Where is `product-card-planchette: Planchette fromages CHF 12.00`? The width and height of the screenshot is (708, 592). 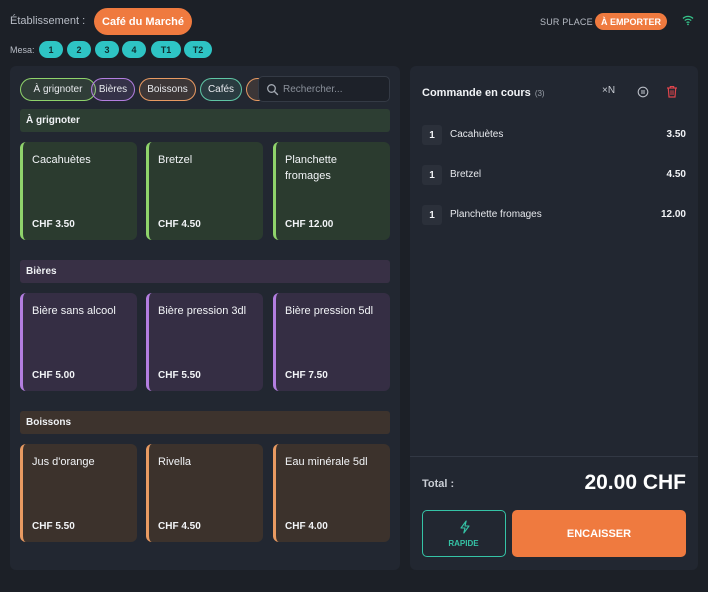 product-card-planchette: Planchette fromages CHF 12.00 is located at coordinates (331, 191).